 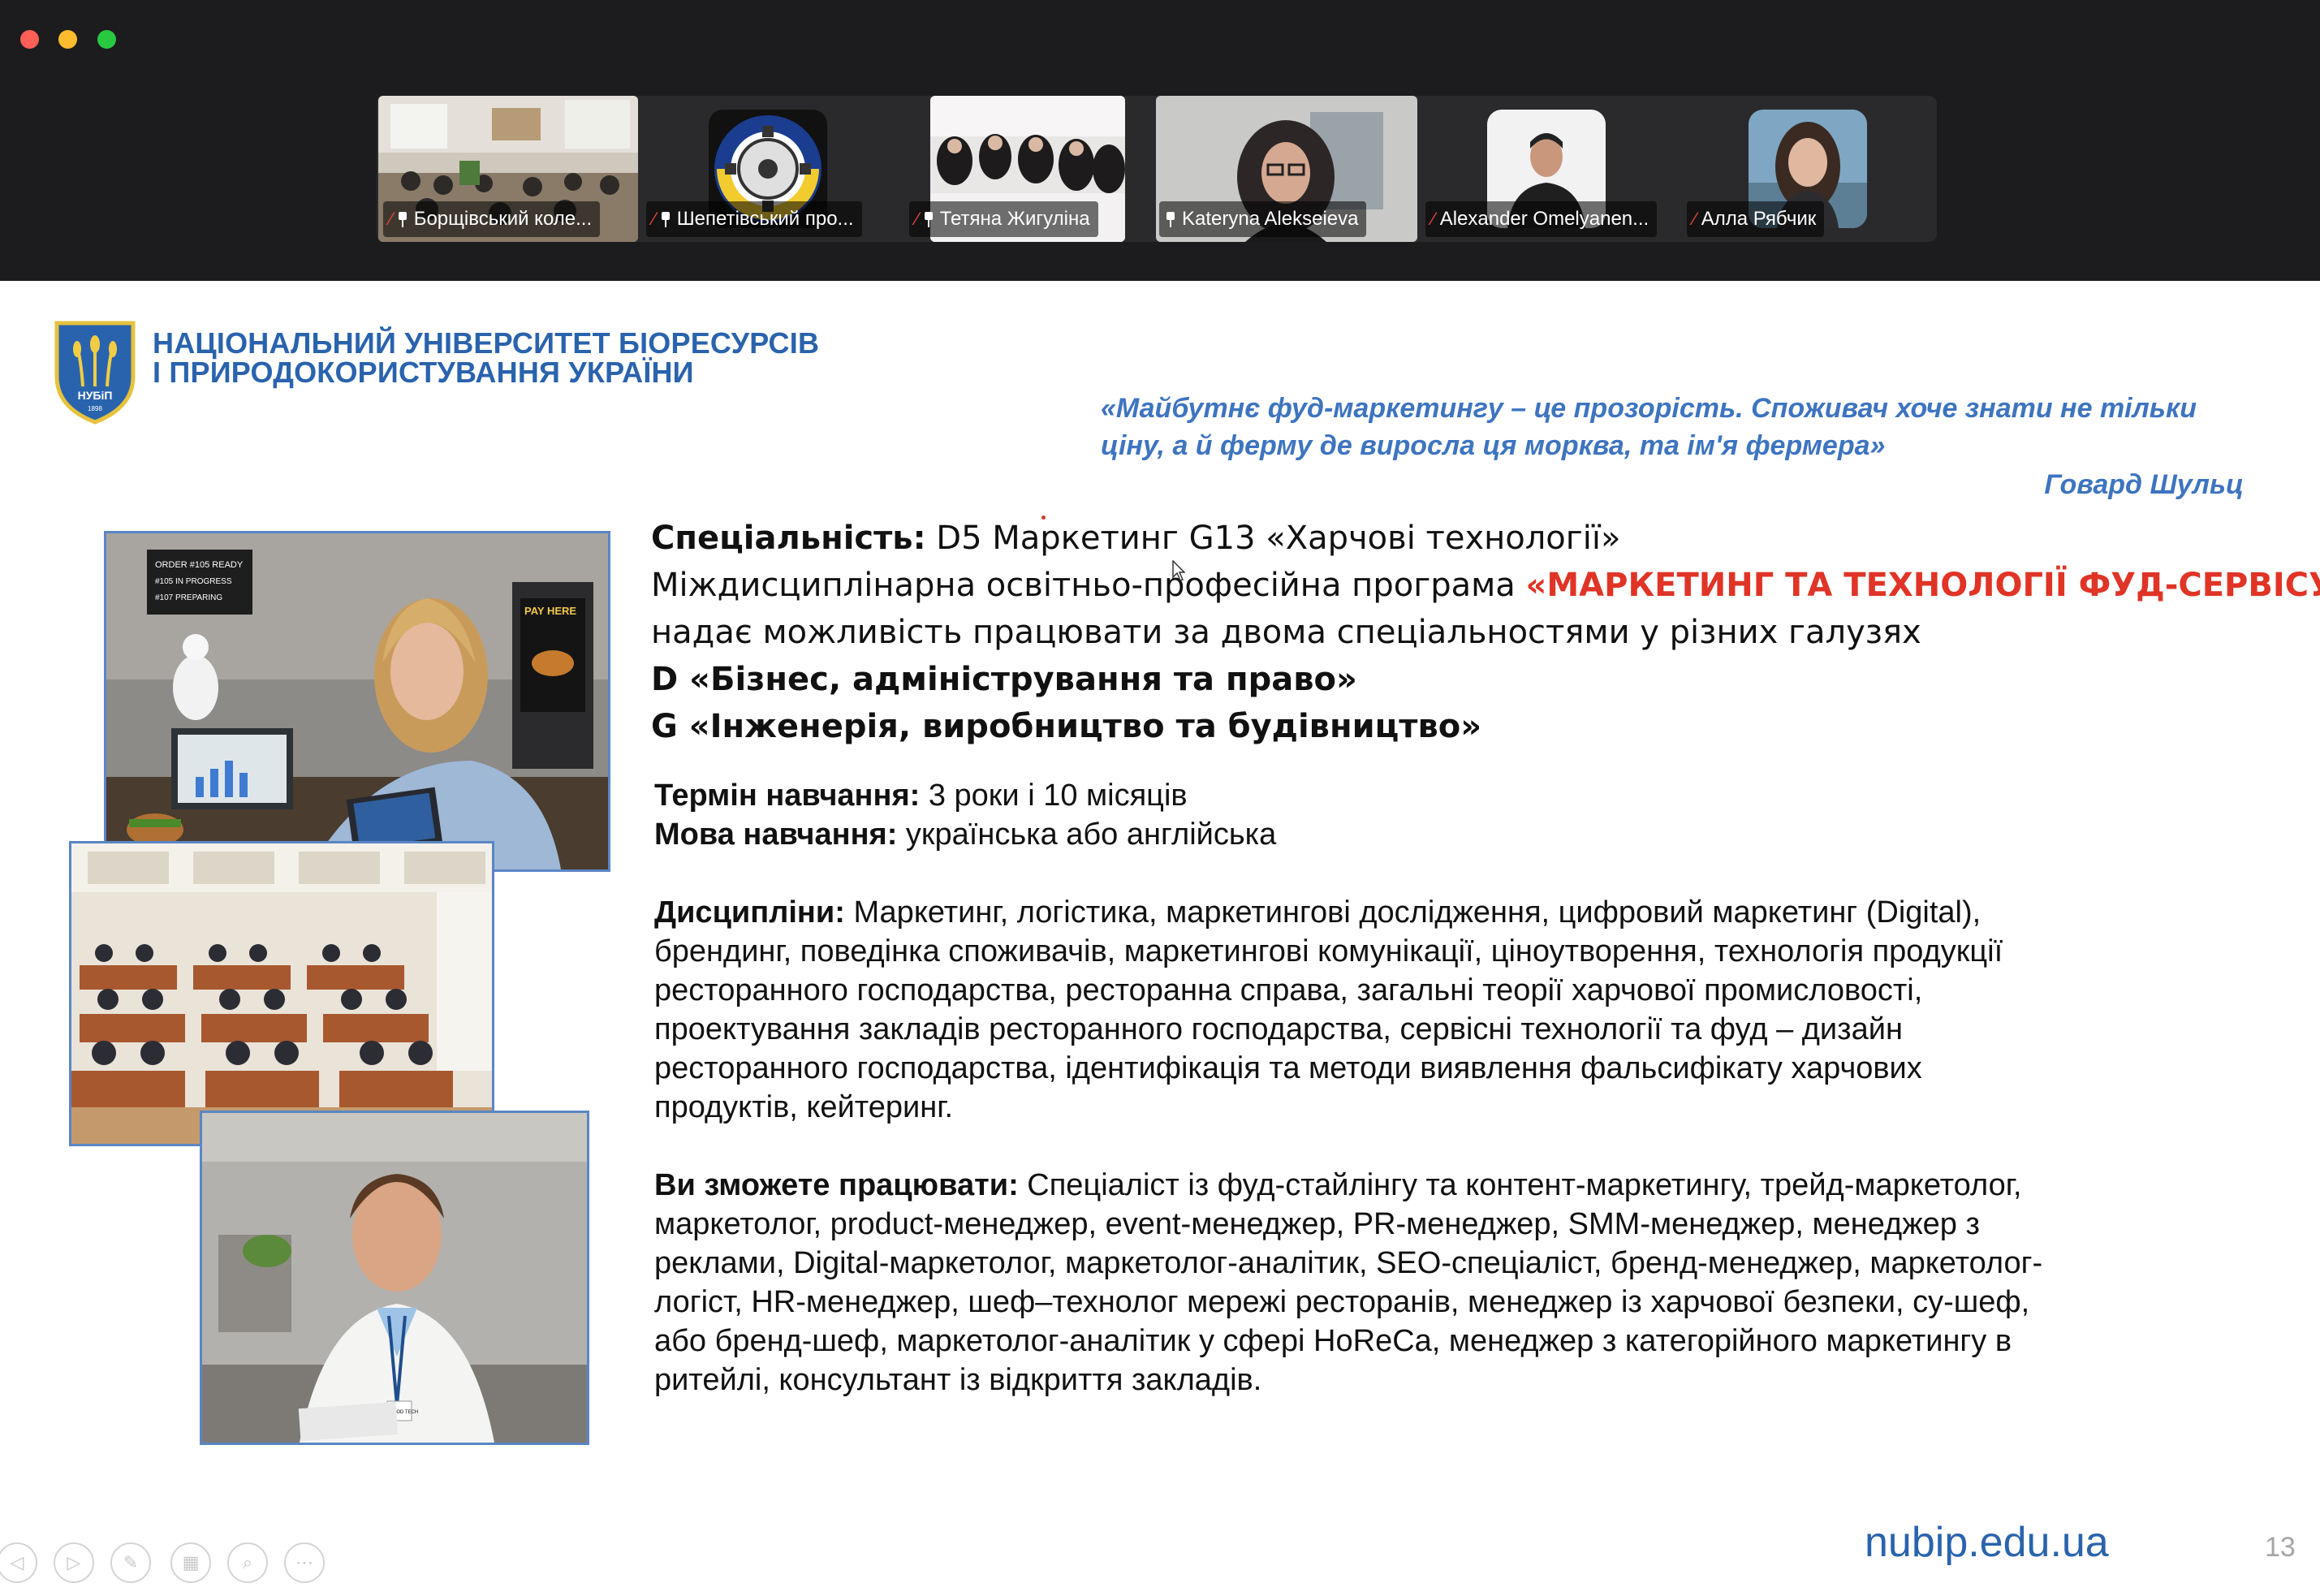 I want to click on svg-text: ORDER #105 READY, so click(x=200, y=565).